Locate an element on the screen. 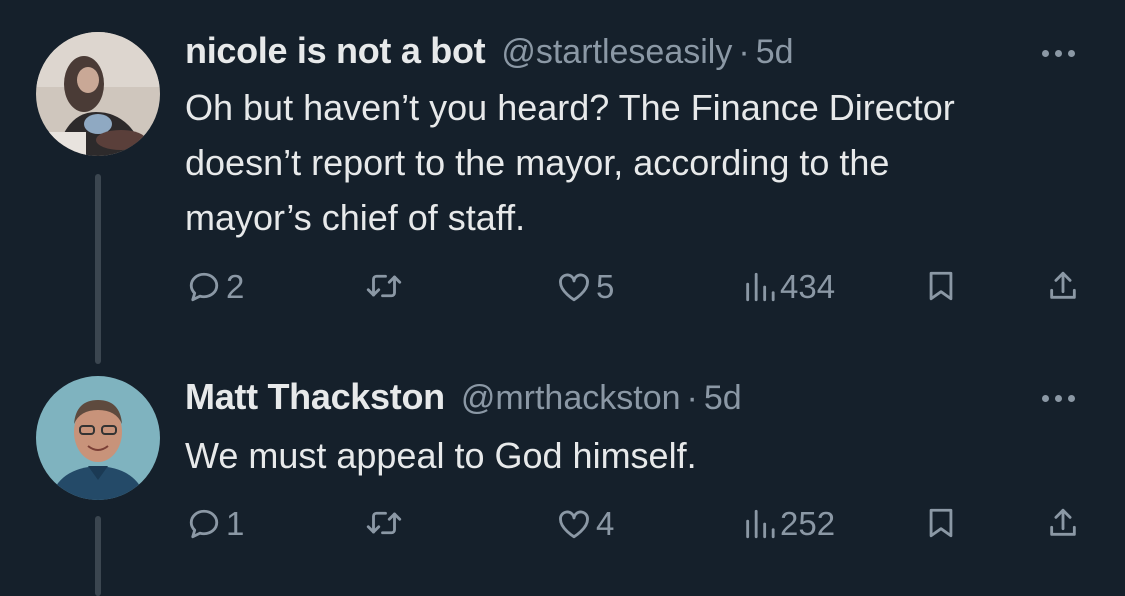 Image resolution: width=1125 pixels, height=596 pixels. tweet-actions: 1 4 252 is located at coordinates (562, 527).